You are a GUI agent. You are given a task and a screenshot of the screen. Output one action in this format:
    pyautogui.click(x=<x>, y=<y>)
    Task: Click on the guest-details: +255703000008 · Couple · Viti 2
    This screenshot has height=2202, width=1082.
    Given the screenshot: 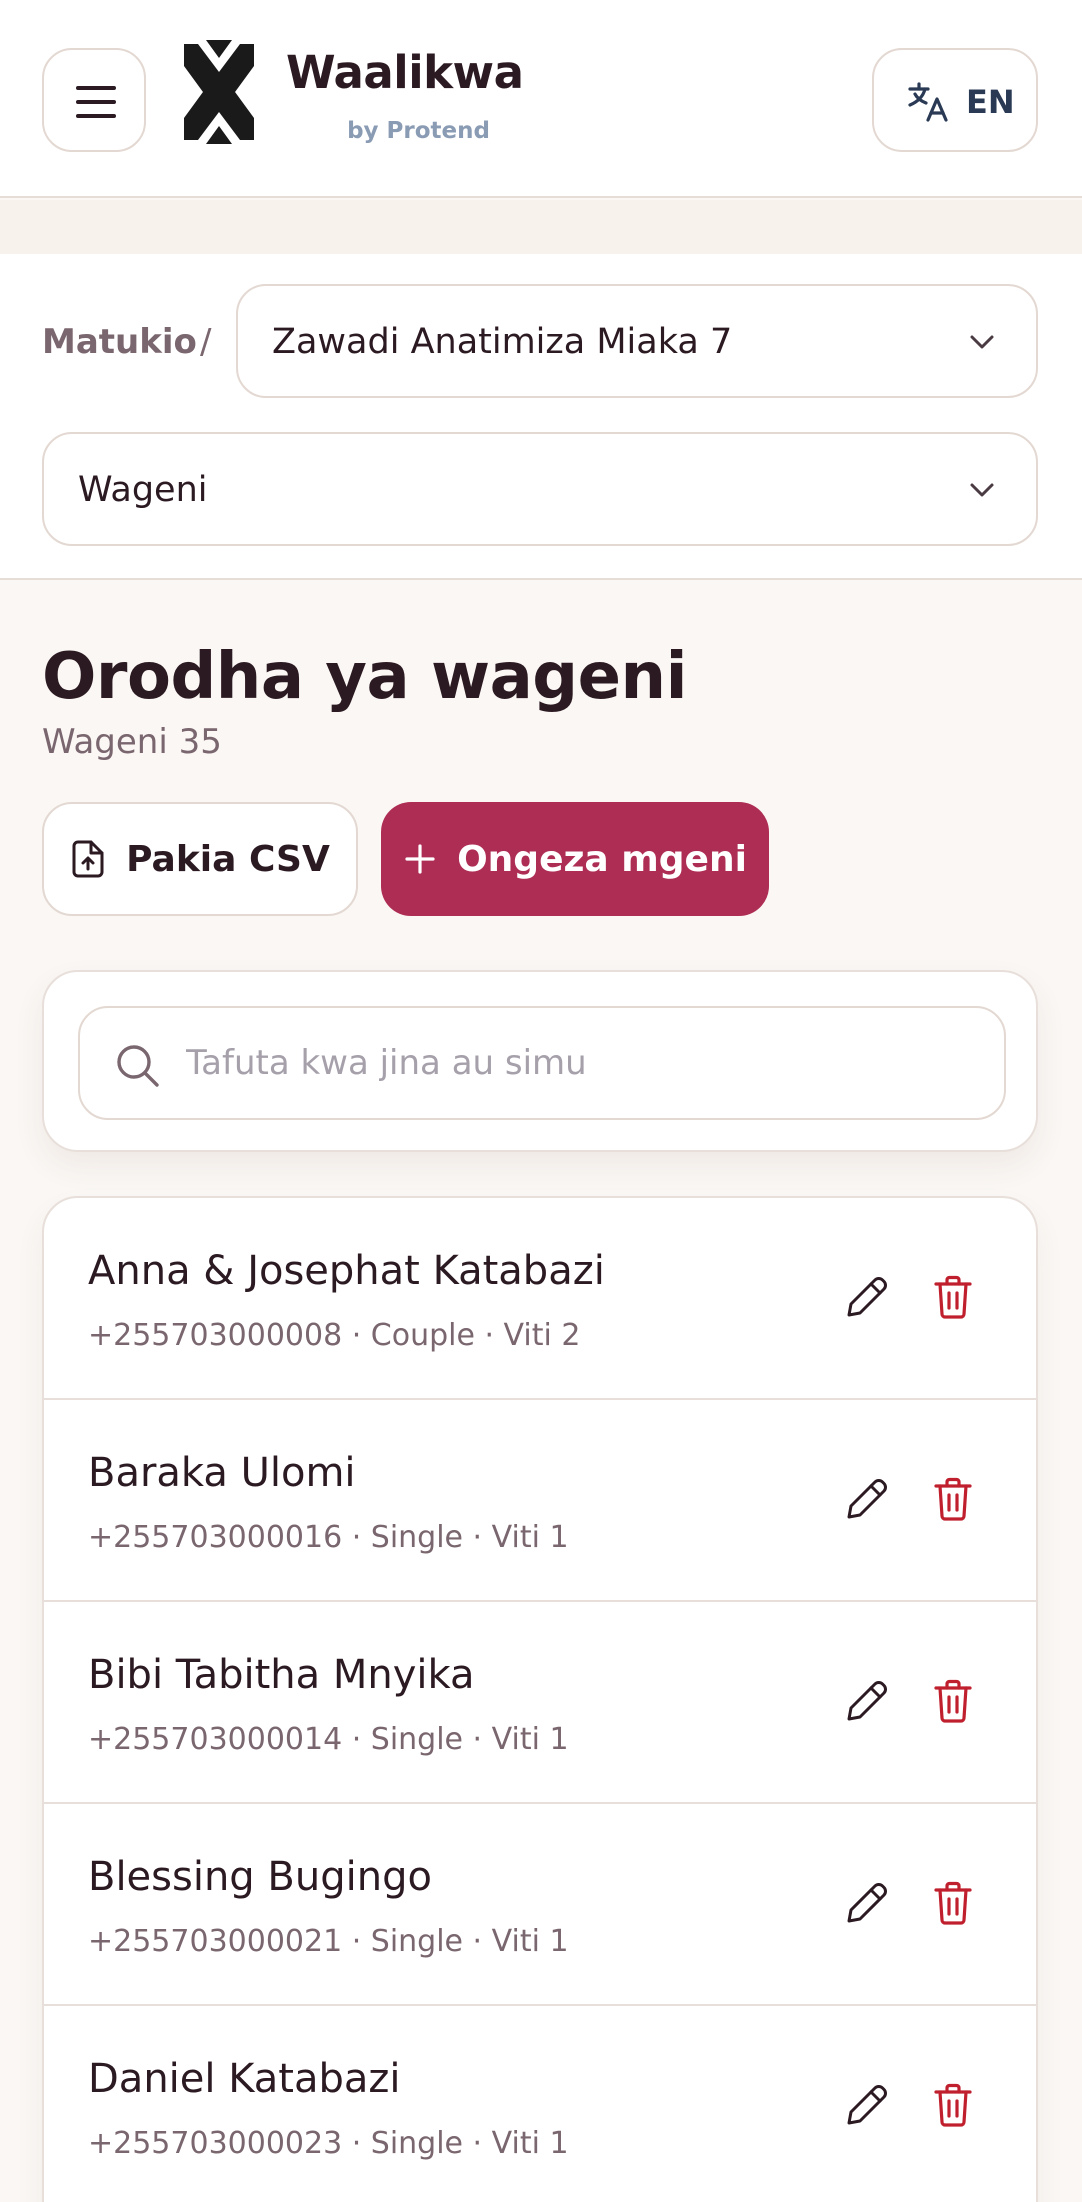 What is the action you would take?
    pyautogui.click(x=334, y=1335)
    